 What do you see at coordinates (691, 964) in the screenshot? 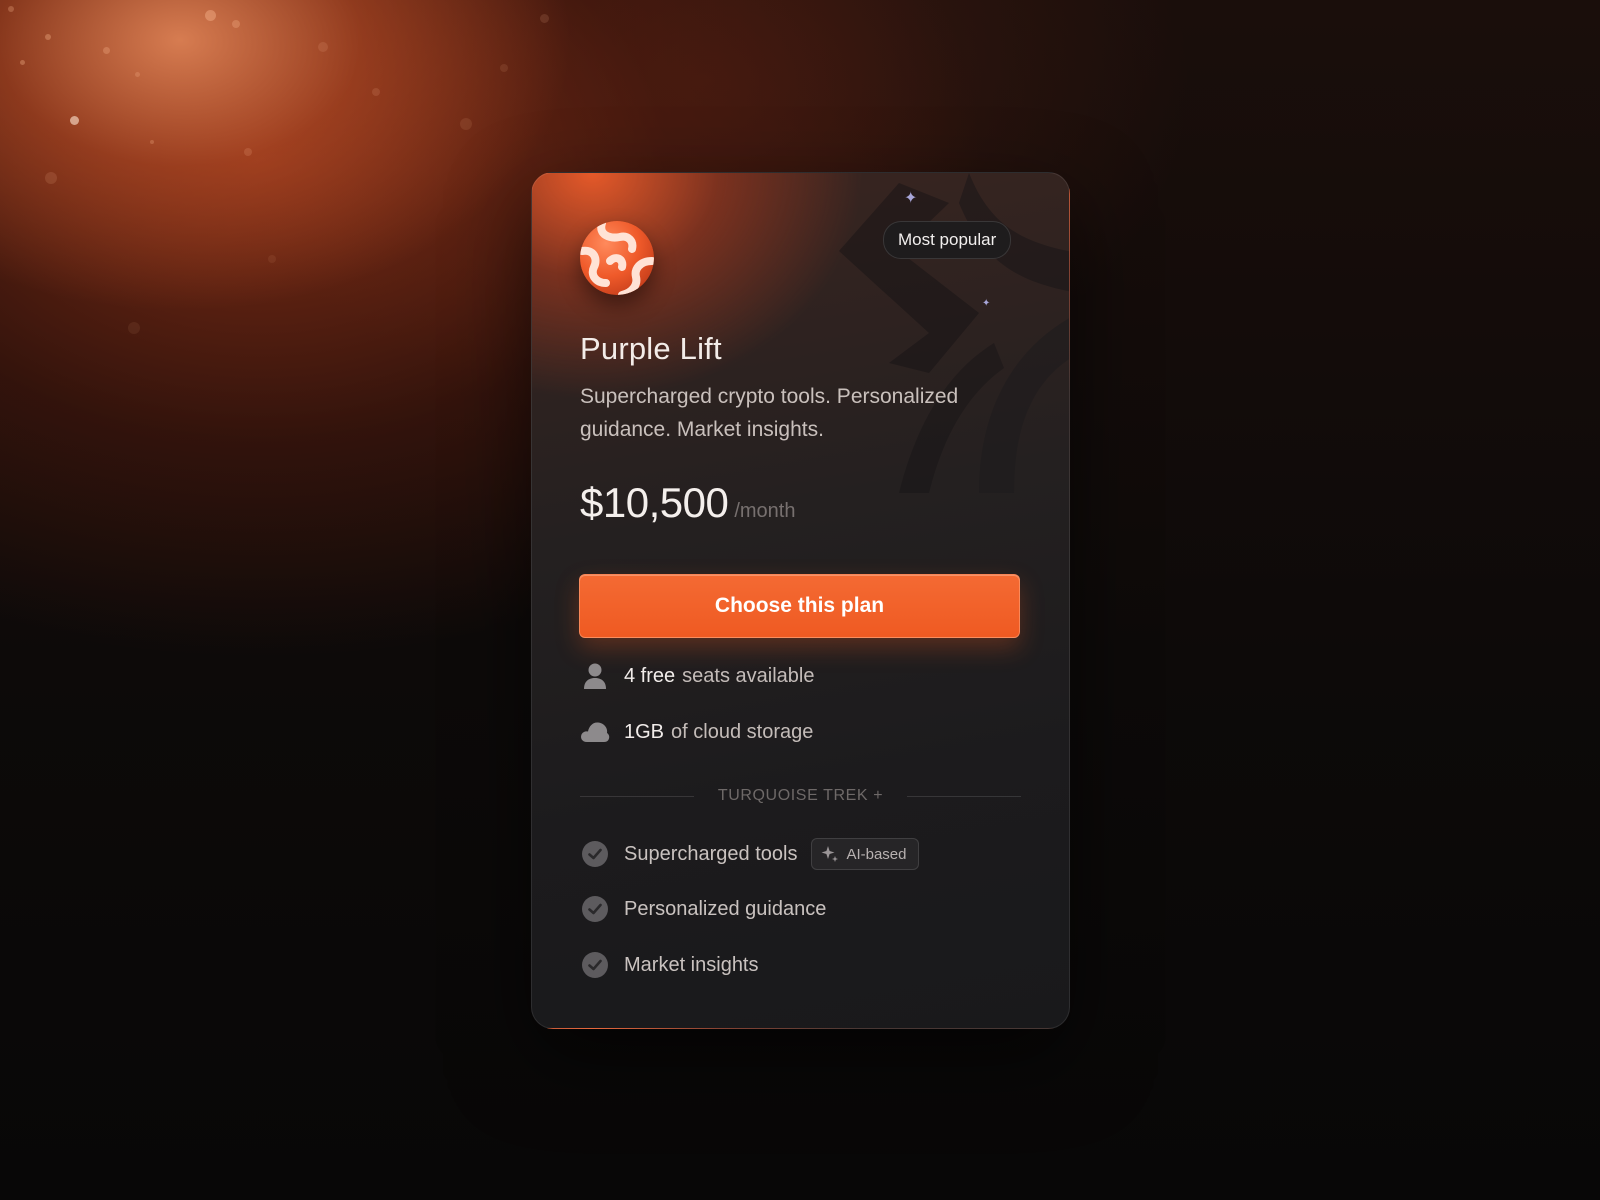
I see `feature-label: Market insights` at bounding box center [691, 964].